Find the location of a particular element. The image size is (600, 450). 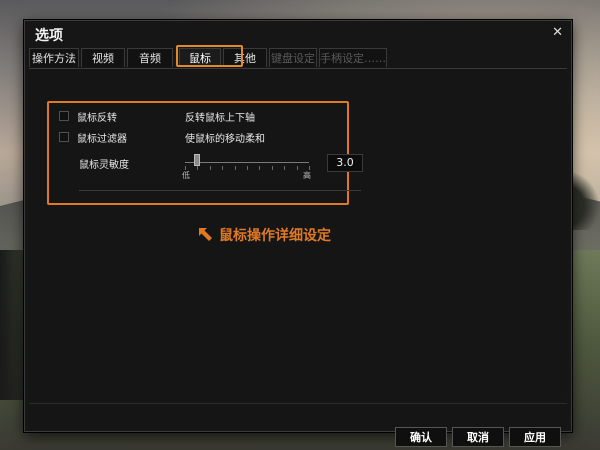

tab-controls: 操作方法 is located at coordinates (54, 57).